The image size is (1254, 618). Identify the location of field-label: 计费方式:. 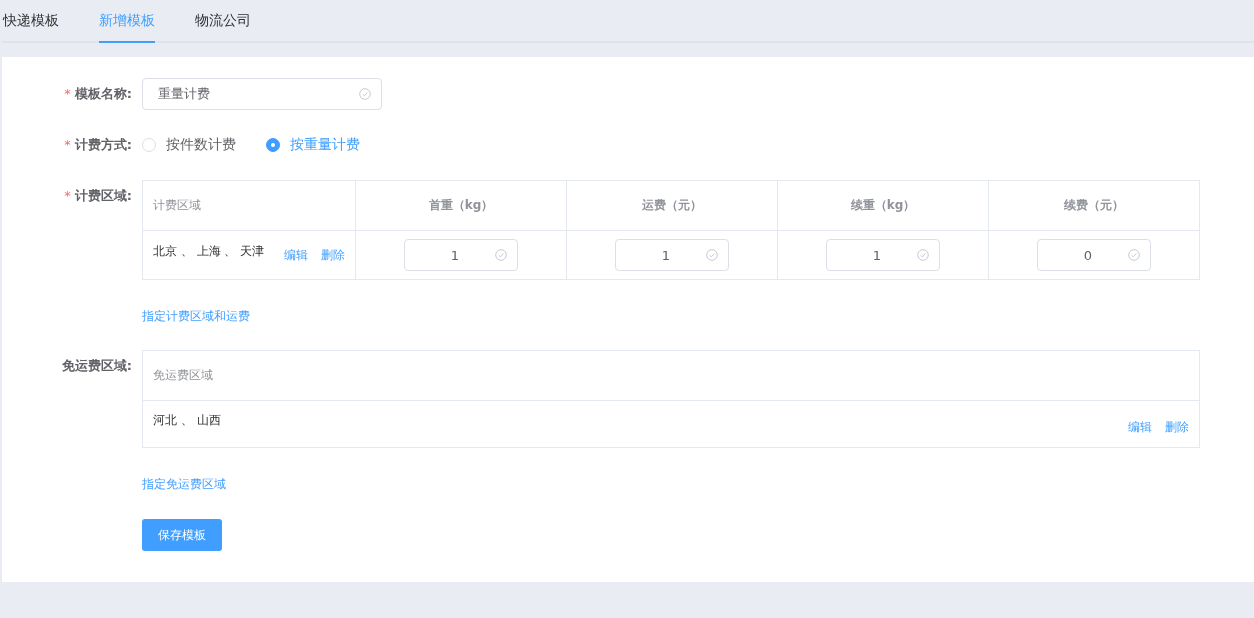
(103, 144).